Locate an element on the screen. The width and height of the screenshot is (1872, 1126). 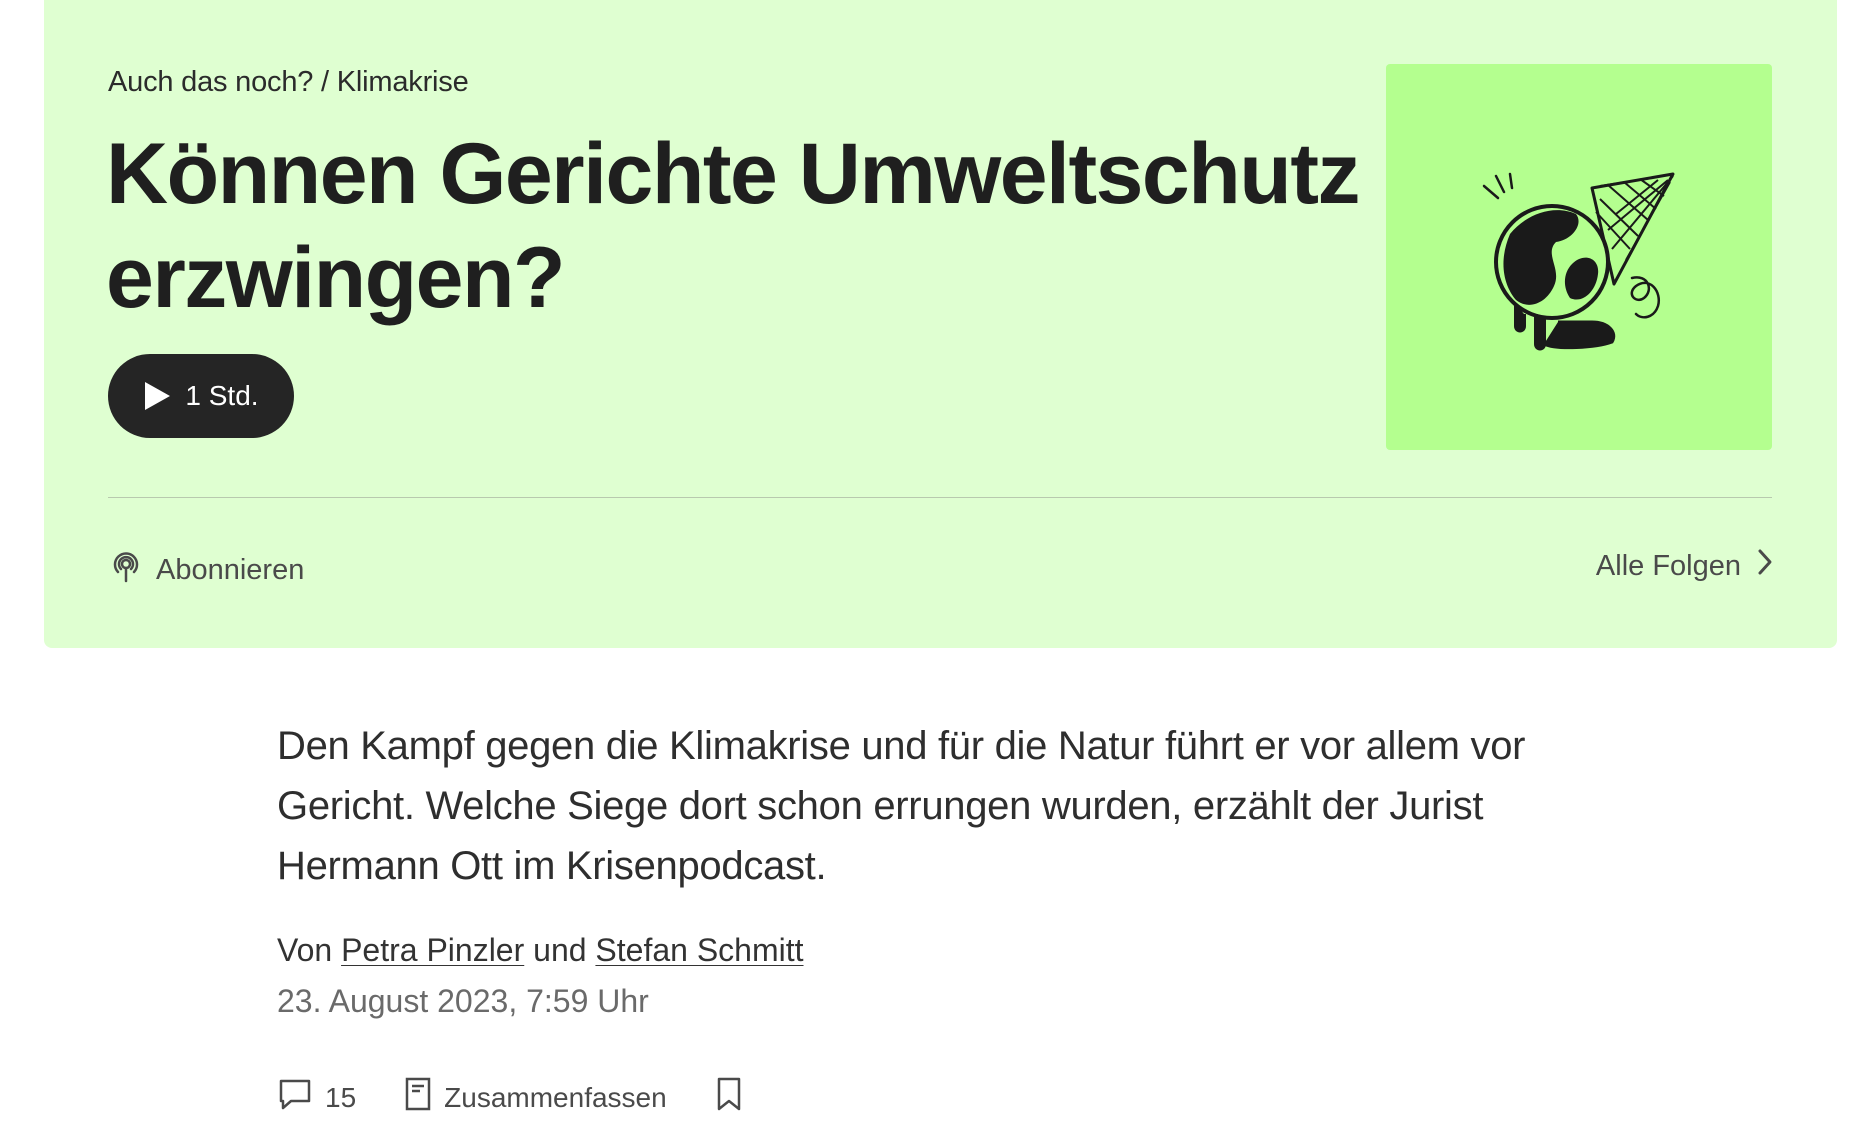
author-link-stefan-schmitt: Stefan Schmitt is located at coordinates (699, 950).